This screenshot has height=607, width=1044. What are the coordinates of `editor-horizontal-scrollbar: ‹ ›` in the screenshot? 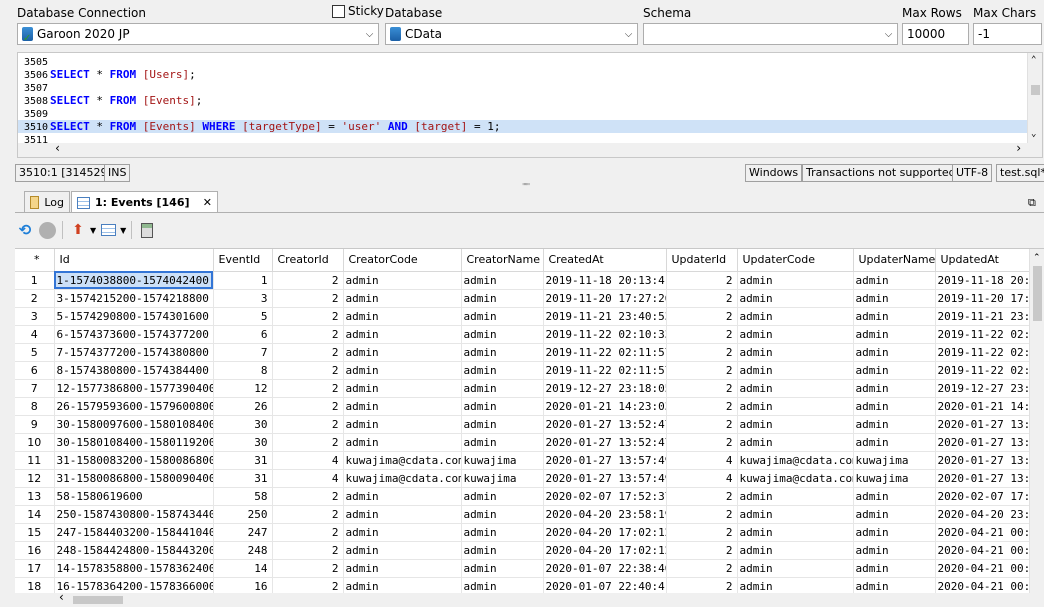 It's located at (530, 149).